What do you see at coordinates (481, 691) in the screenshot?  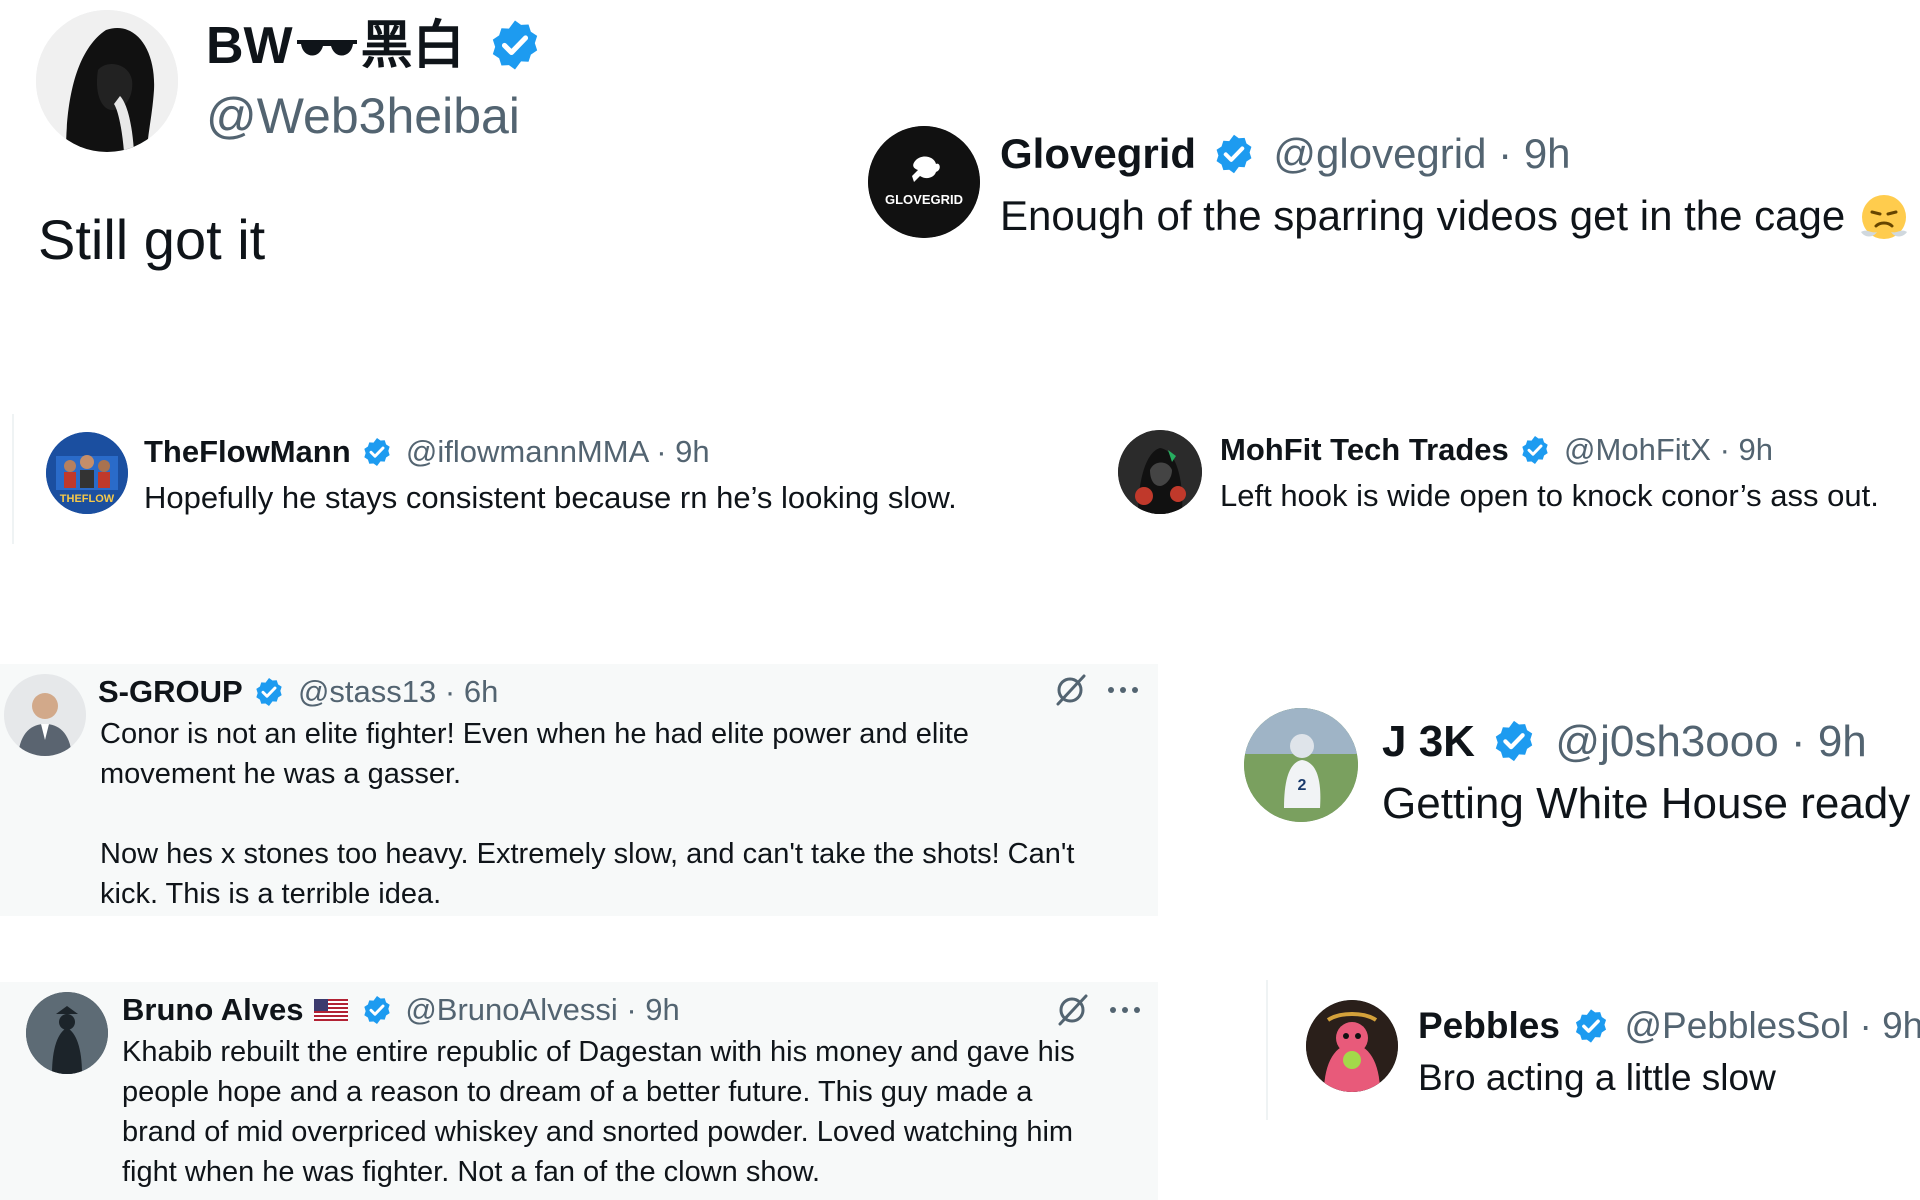 I see `timestamp: 6h` at bounding box center [481, 691].